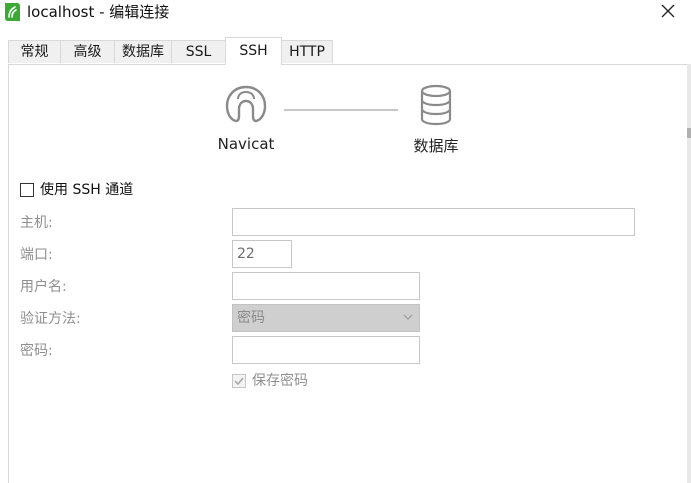  What do you see at coordinates (246, 144) in the screenshot?
I see `navicat-label: Navicat` at bounding box center [246, 144].